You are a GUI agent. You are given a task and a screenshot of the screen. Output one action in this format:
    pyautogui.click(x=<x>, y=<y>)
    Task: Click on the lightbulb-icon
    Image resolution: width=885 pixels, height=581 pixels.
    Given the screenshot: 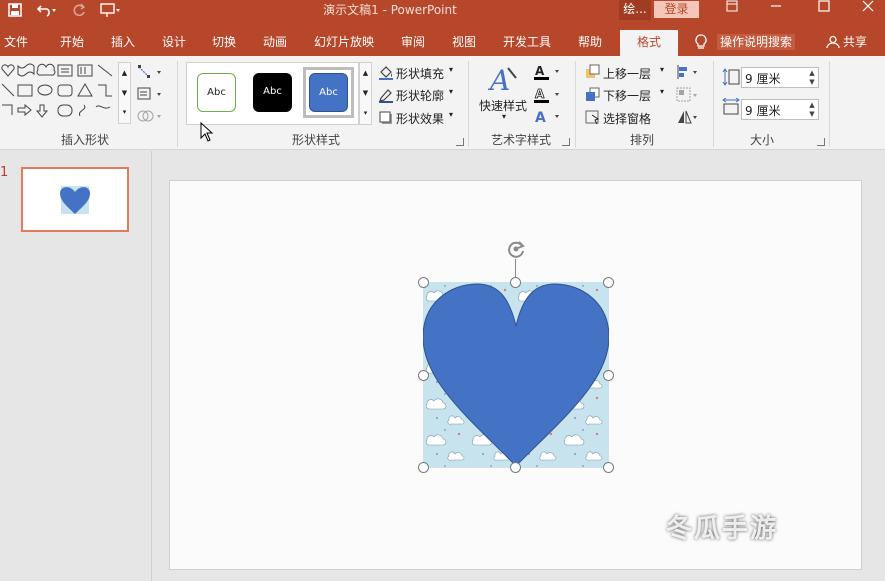 What is the action you would take?
    pyautogui.click(x=701, y=42)
    